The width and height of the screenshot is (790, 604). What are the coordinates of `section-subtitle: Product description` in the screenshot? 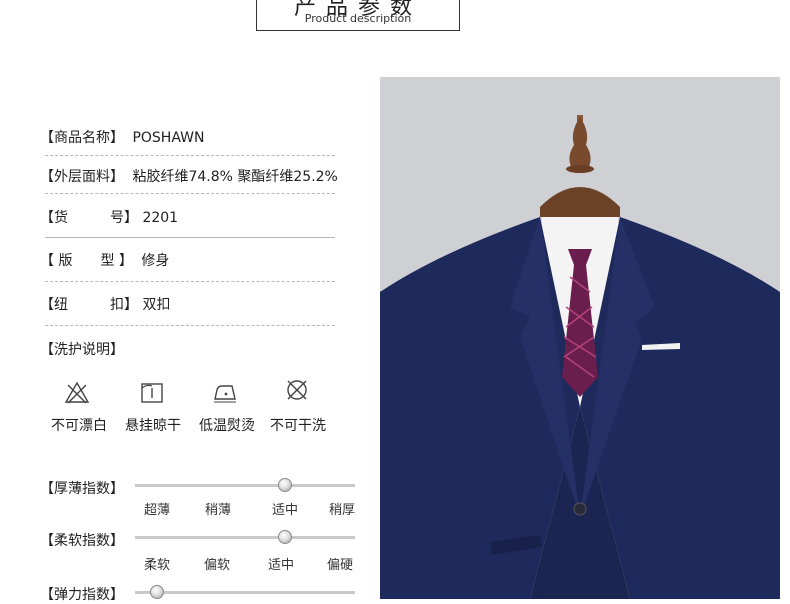 It's located at (358, 18).